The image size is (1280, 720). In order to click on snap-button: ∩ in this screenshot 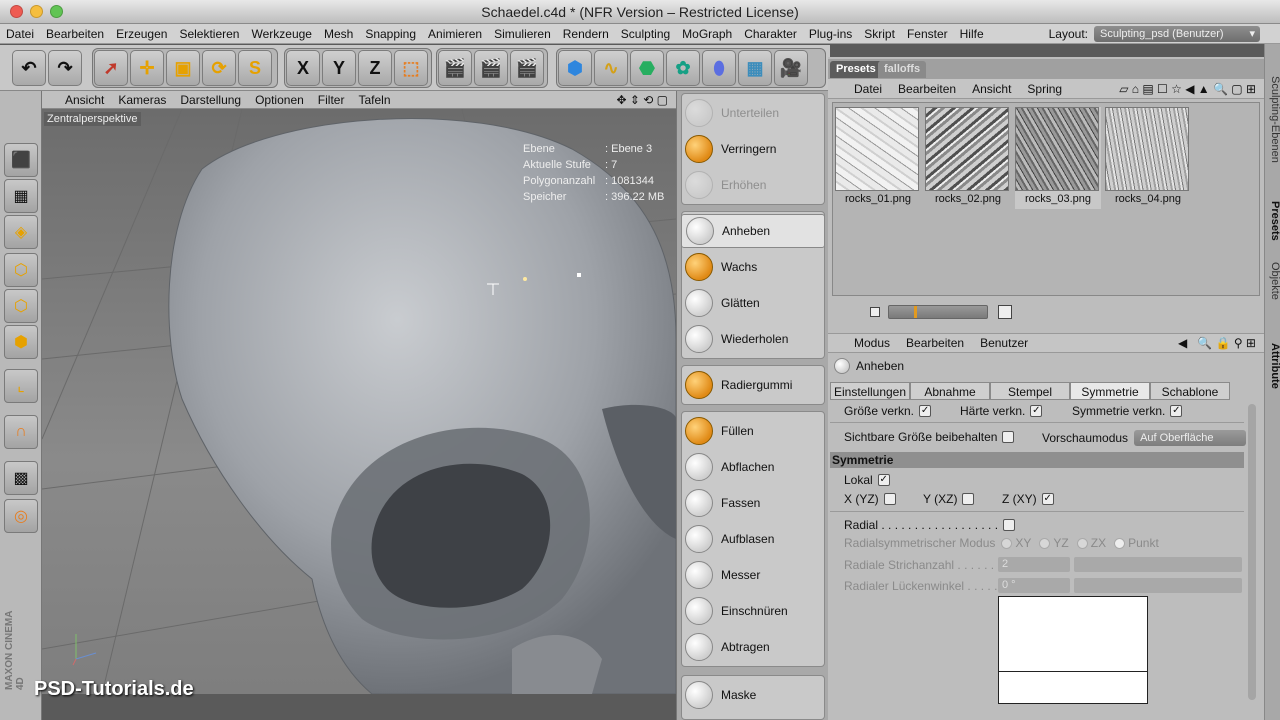, I will do `click(21, 432)`.